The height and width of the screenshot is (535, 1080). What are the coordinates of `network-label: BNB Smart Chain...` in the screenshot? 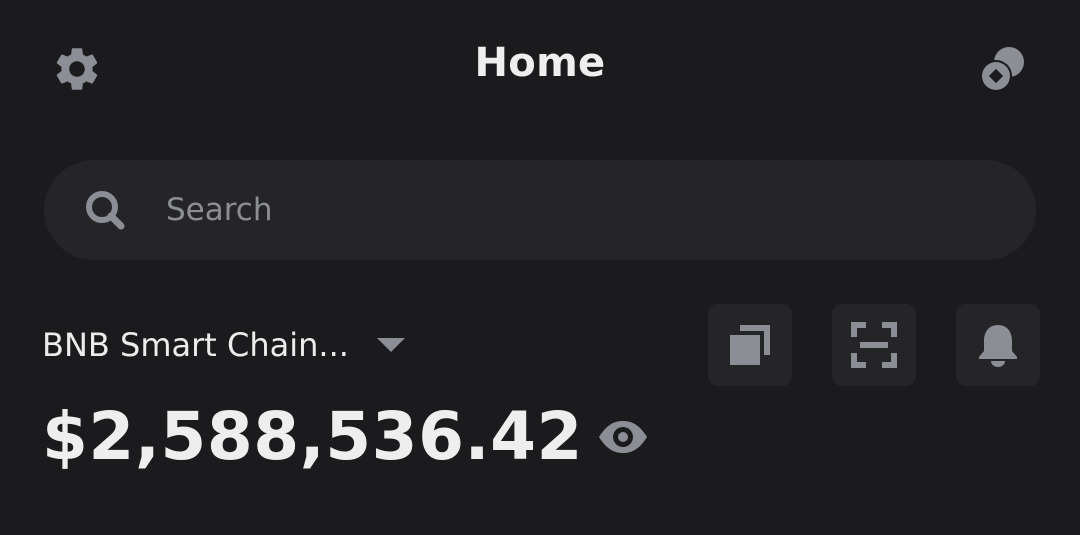 It's located at (195, 345).